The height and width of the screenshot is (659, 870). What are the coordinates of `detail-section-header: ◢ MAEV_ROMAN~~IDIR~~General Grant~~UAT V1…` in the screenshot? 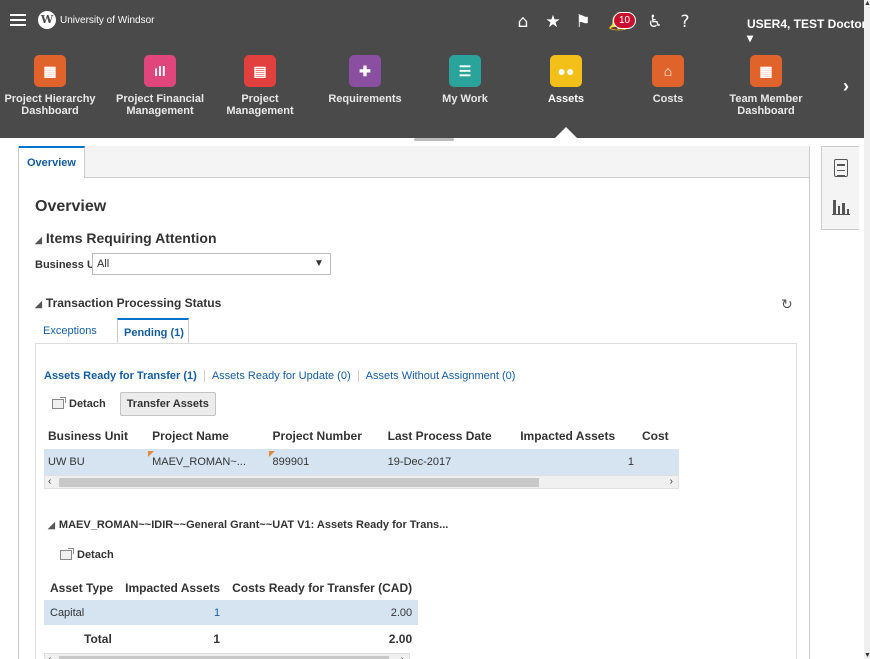 It's located at (248, 525).